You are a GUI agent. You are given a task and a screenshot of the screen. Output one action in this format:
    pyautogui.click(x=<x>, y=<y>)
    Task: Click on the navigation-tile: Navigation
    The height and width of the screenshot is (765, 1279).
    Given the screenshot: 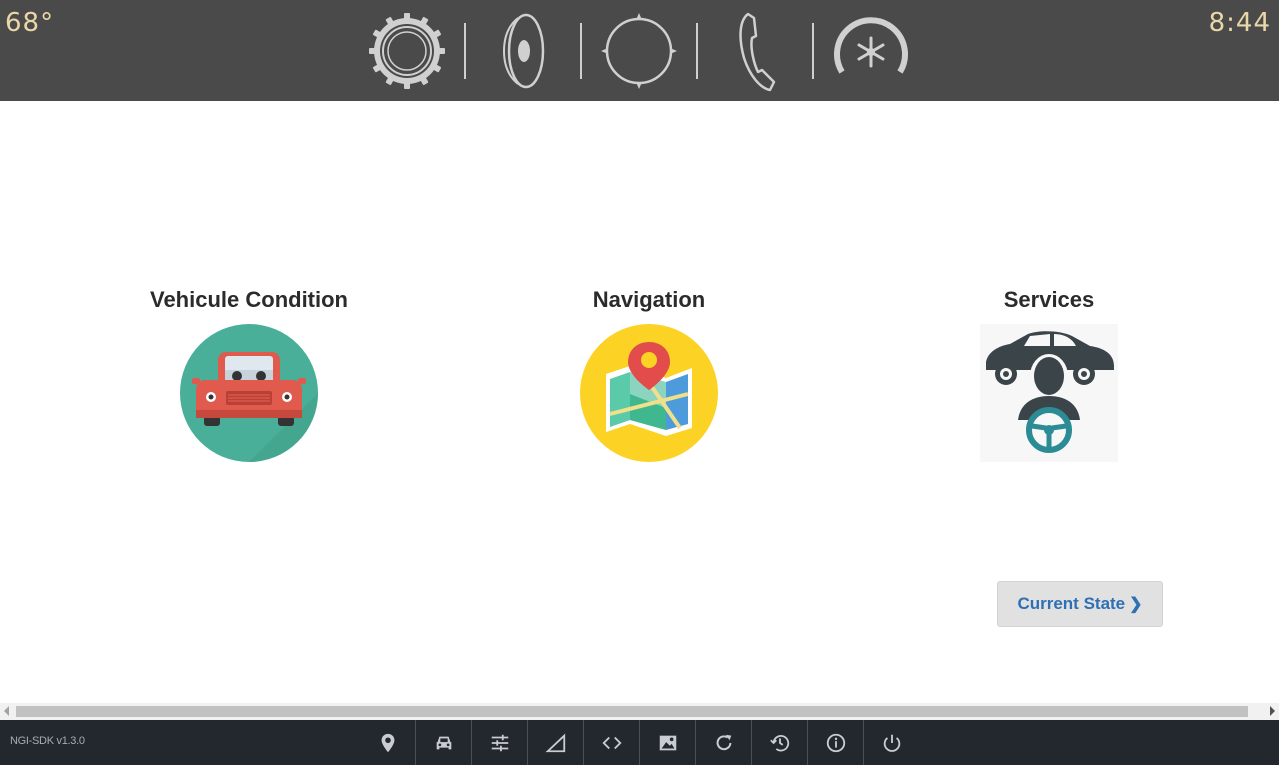 What is the action you would take?
    pyautogui.click(x=649, y=373)
    